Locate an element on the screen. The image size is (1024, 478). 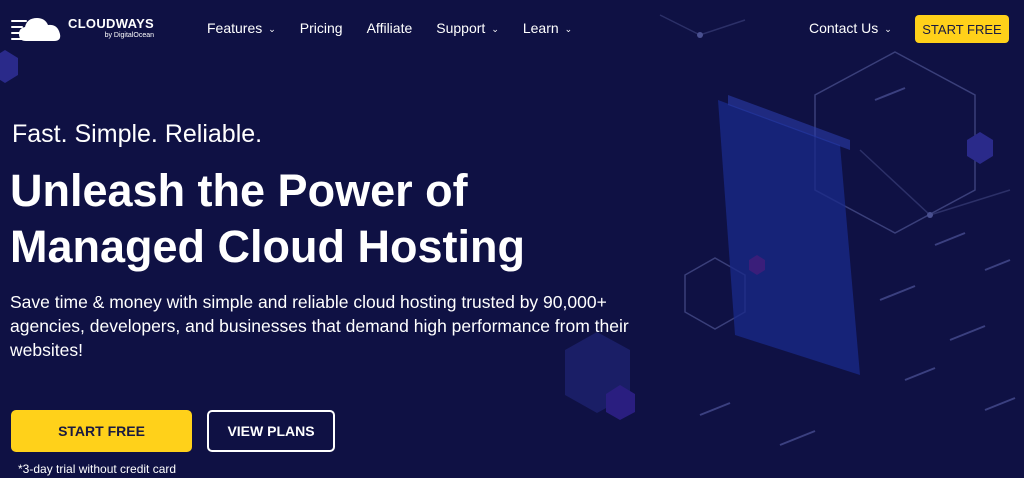
view-plans-button: VIEW PLANS is located at coordinates (271, 431).